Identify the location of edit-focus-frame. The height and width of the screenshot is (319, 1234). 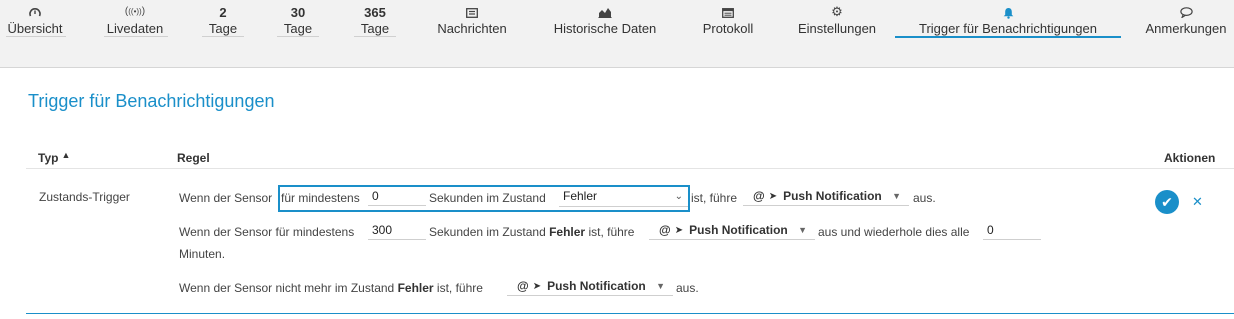
(484, 198).